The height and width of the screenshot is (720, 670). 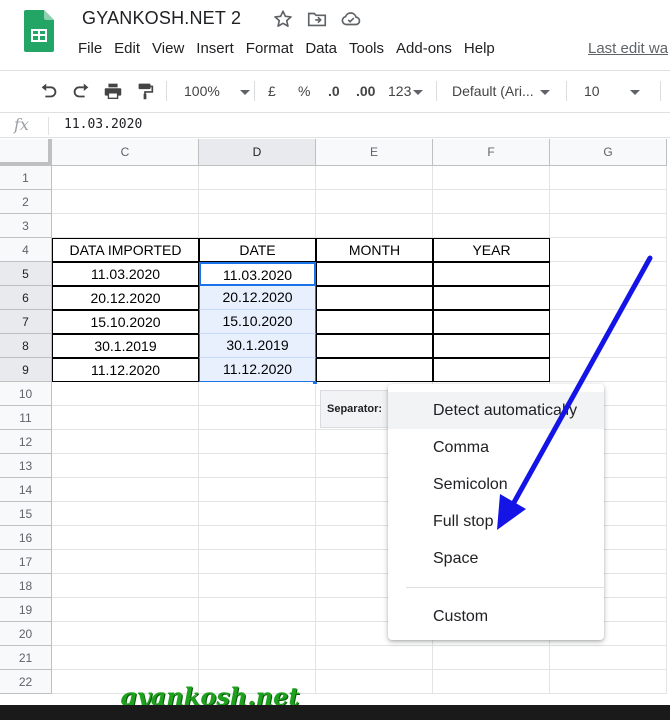 I want to click on row-header: 13, so click(x=26, y=466).